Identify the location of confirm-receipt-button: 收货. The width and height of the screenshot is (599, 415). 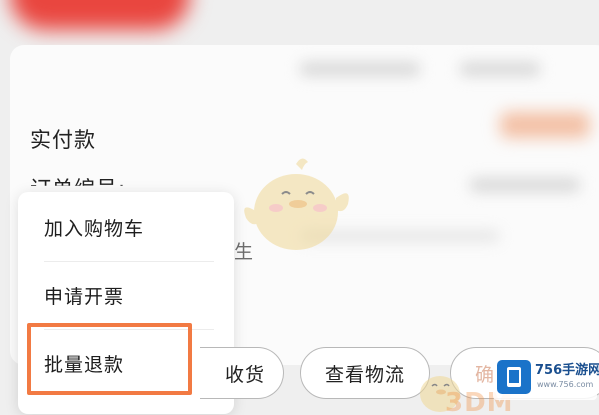
(242, 373).